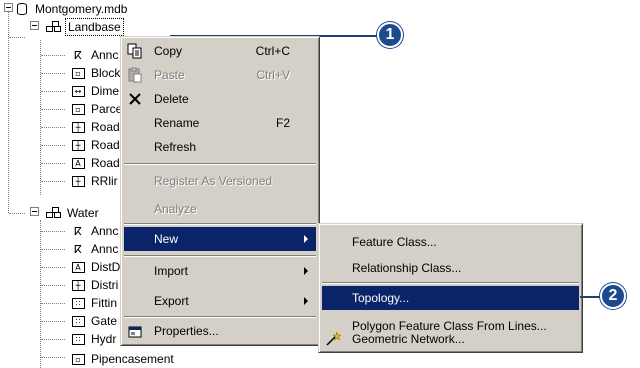  I want to click on menu-item-analyze: Analyze, so click(220, 209).